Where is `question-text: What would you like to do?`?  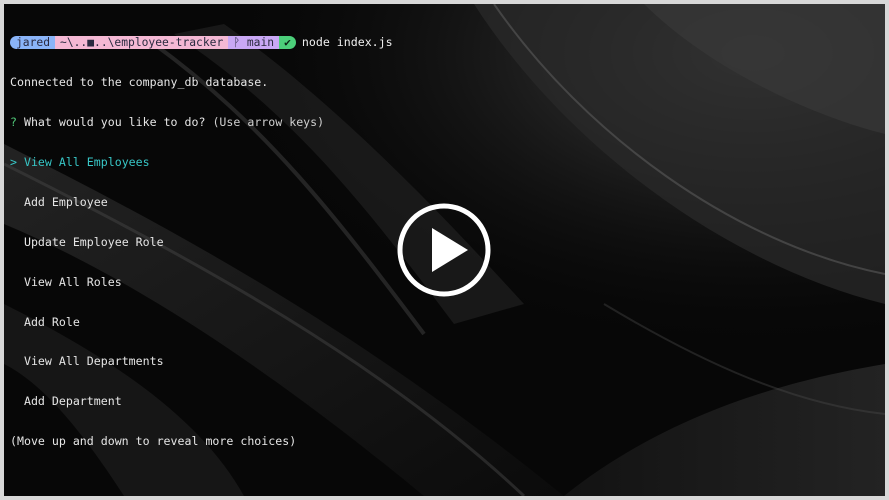 question-text: What would you like to do? is located at coordinates (114, 122).